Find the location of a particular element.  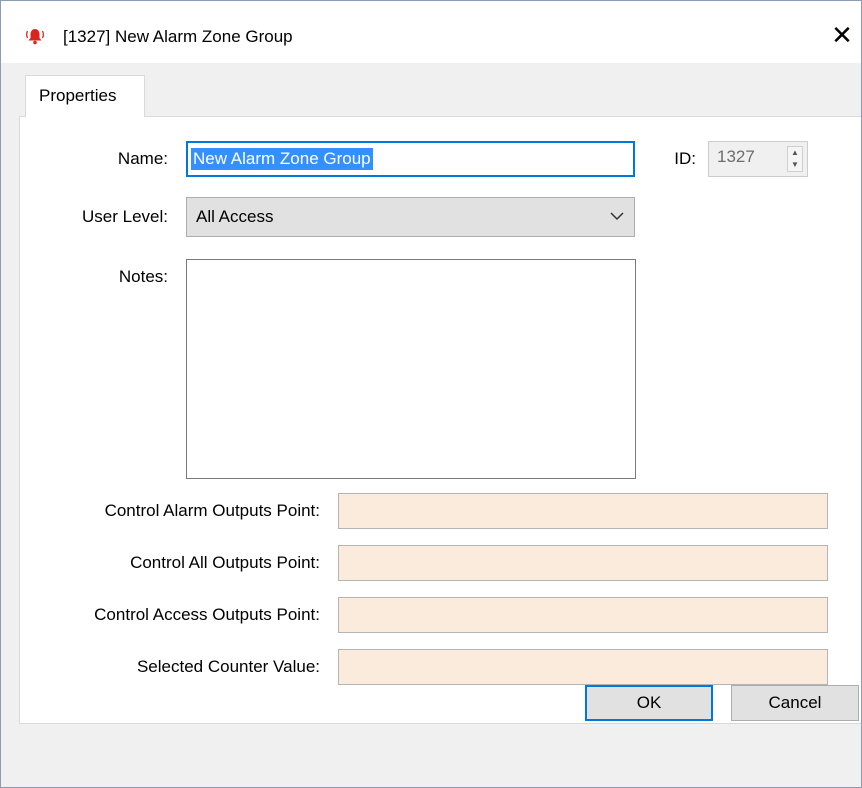

control-all-outputs-field is located at coordinates (583, 563).